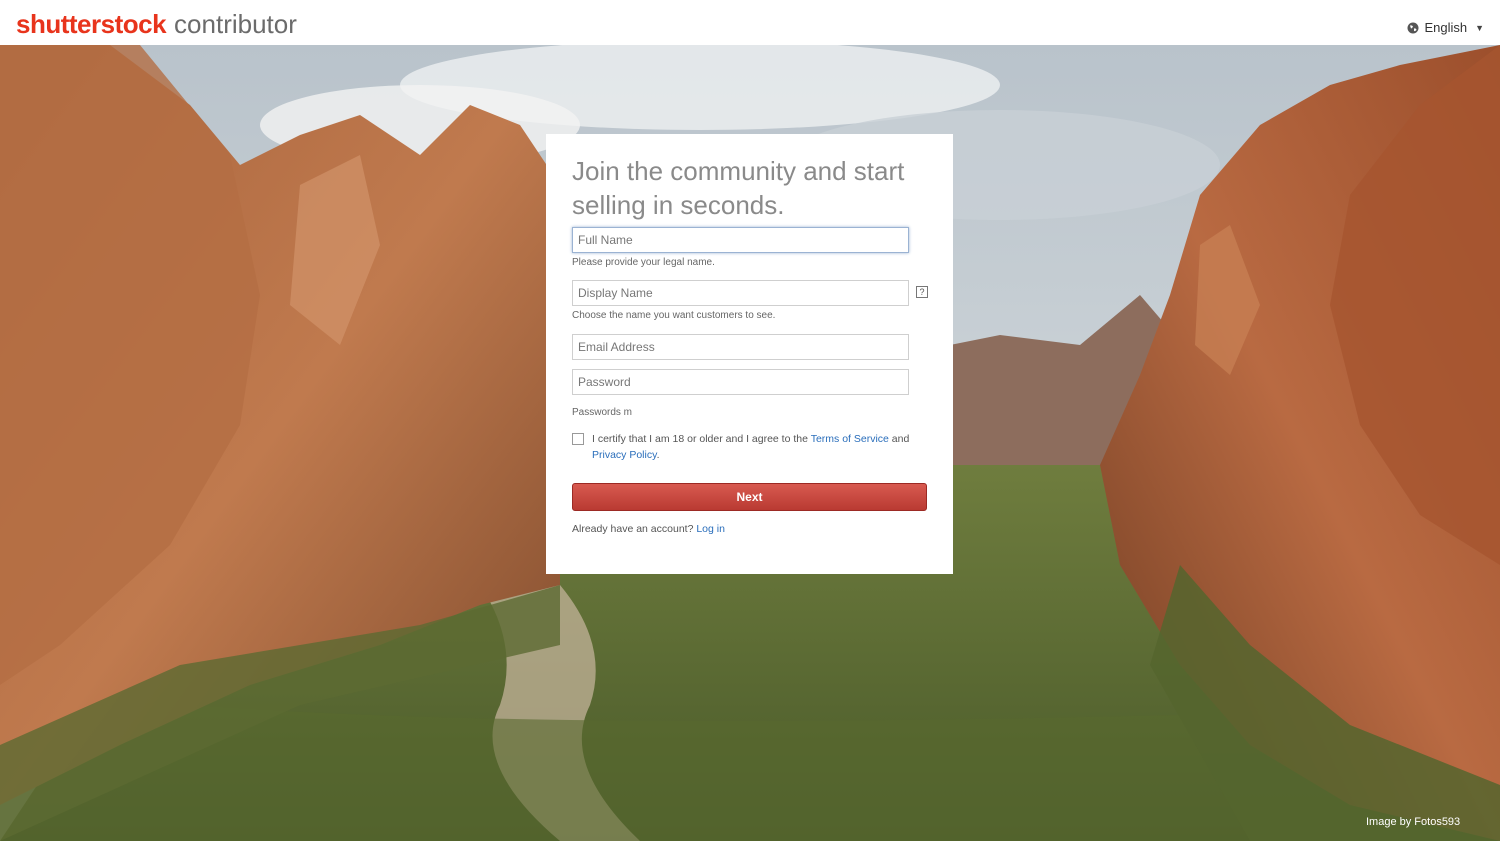 The image size is (1500, 841). I want to click on full-name-input, so click(740, 240).